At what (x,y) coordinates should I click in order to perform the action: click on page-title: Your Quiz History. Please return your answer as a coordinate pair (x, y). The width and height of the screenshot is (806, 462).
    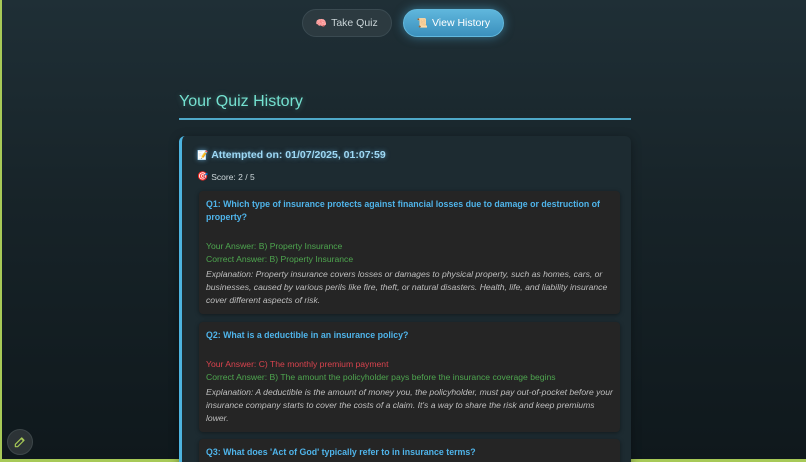
    Looking at the image, I should click on (405, 106).